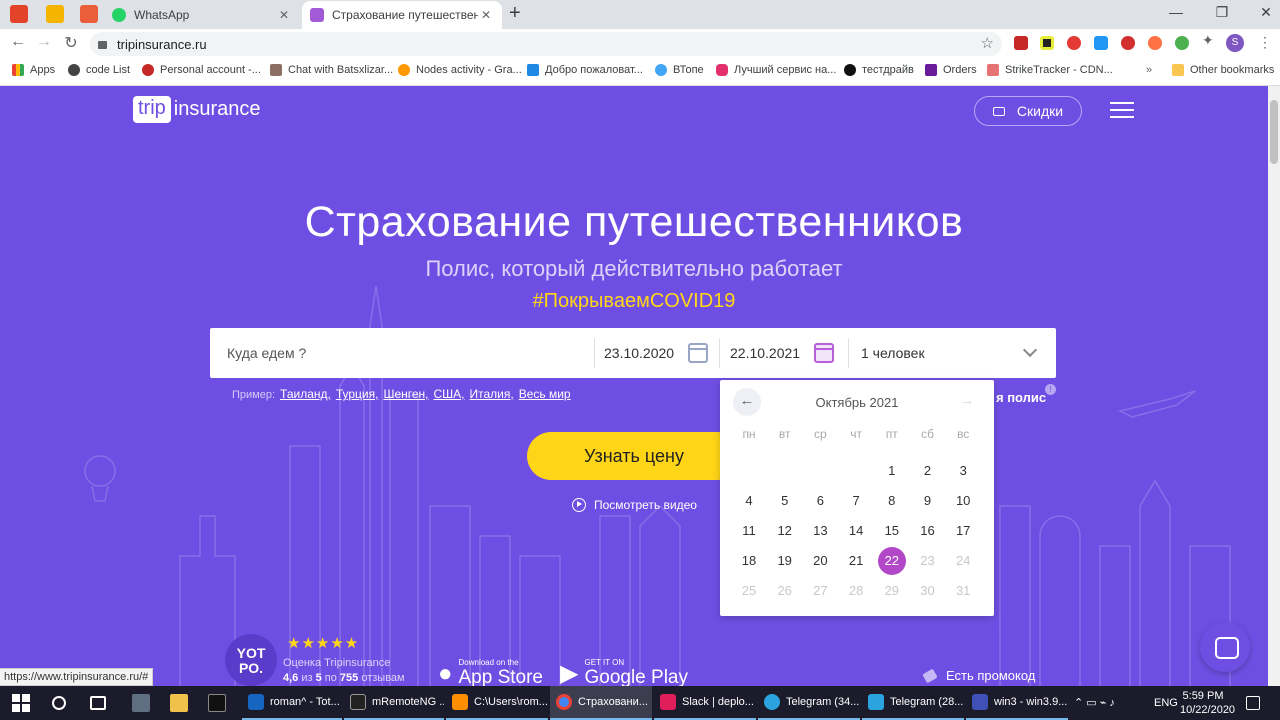 Image resolution: width=1280 pixels, height=720 pixels. I want to click on app-store-badge: ● Download on the App Store, so click(490, 672).